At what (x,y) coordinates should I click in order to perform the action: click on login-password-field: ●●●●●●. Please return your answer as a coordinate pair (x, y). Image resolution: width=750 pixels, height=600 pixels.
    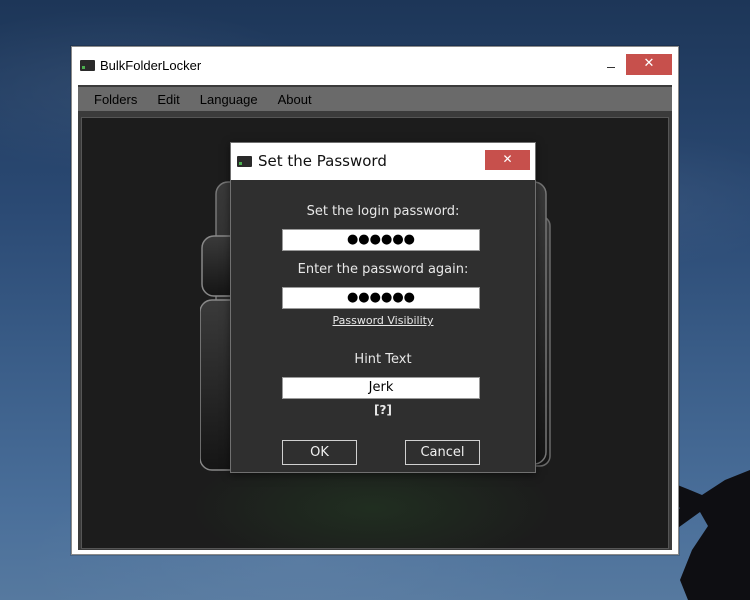
    Looking at the image, I should click on (381, 240).